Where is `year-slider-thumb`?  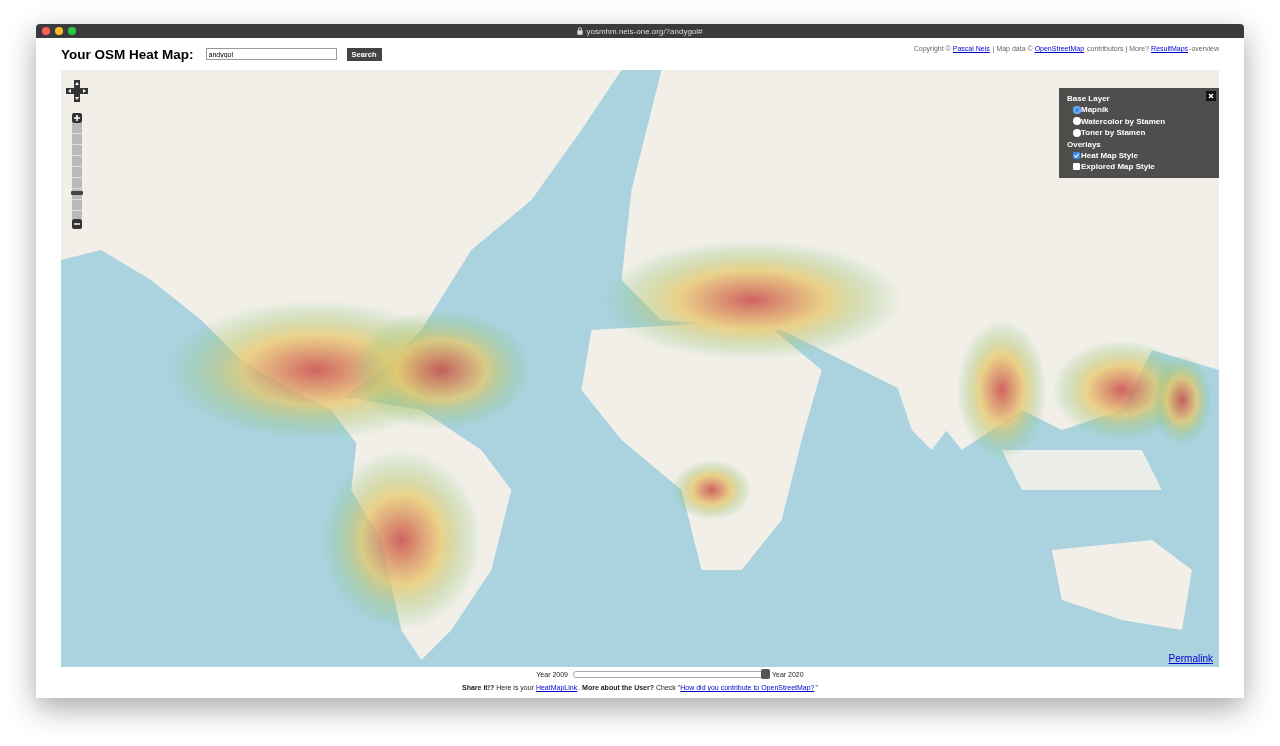
year-slider-thumb is located at coordinates (765, 674).